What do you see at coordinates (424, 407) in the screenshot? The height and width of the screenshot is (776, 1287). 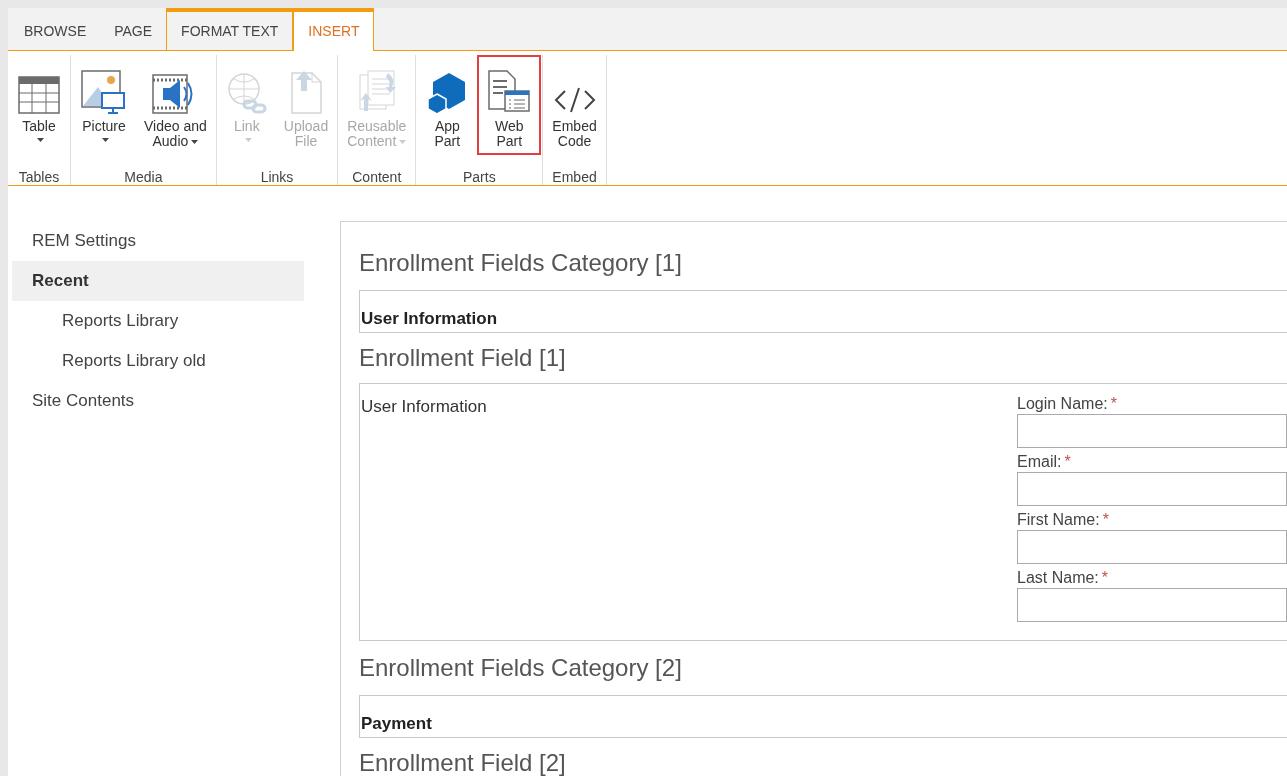 I see `field-description: User Information` at bounding box center [424, 407].